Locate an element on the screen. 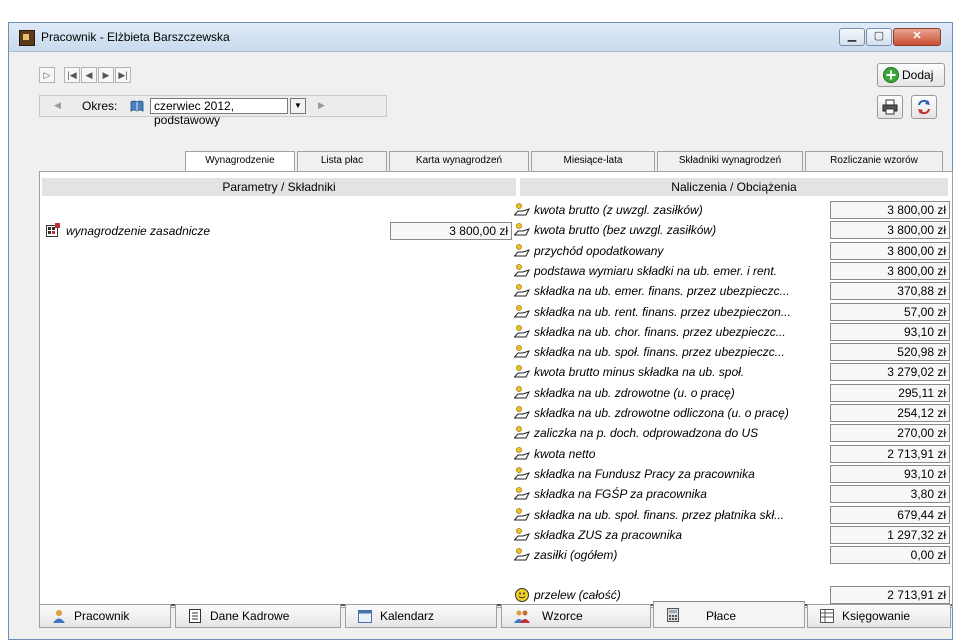 Image resolution: width=955 pixels, height=642 pixels. tab-lista-plac: Lista płac is located at coordinates (342, 161).